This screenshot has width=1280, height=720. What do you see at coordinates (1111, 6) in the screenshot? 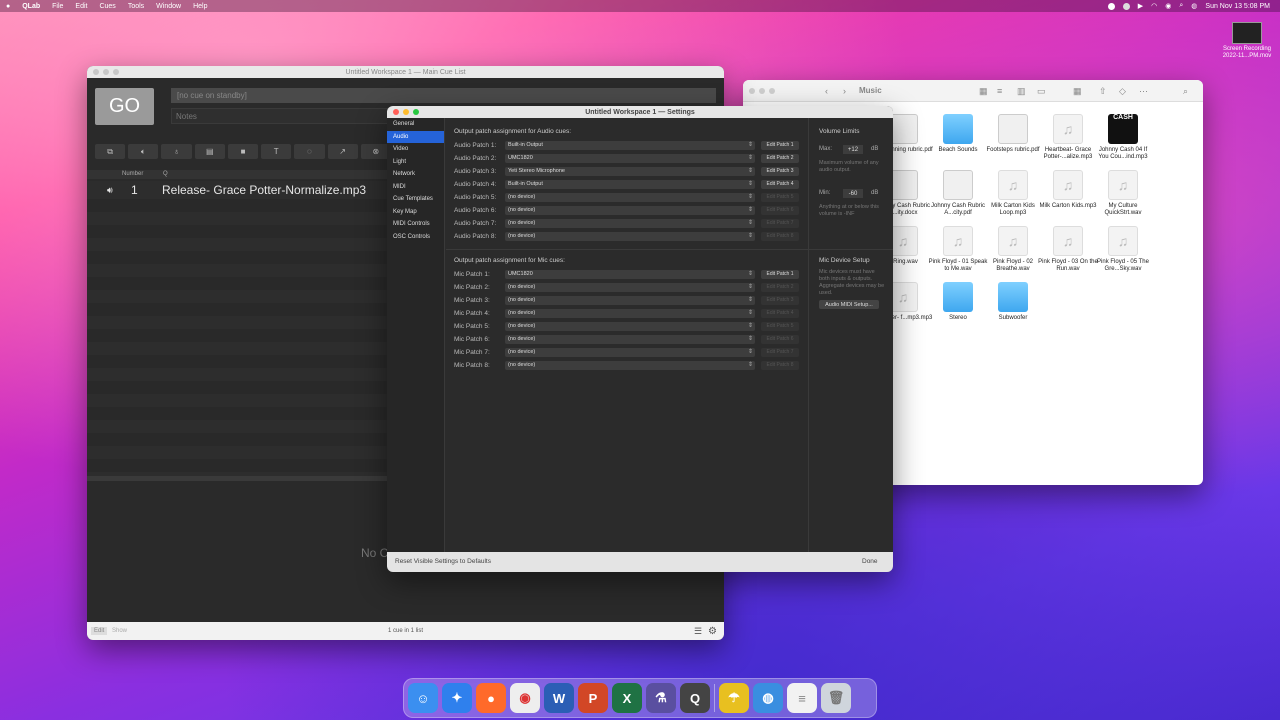
I see `record-status-icon` at bounding box center [1111, 6].